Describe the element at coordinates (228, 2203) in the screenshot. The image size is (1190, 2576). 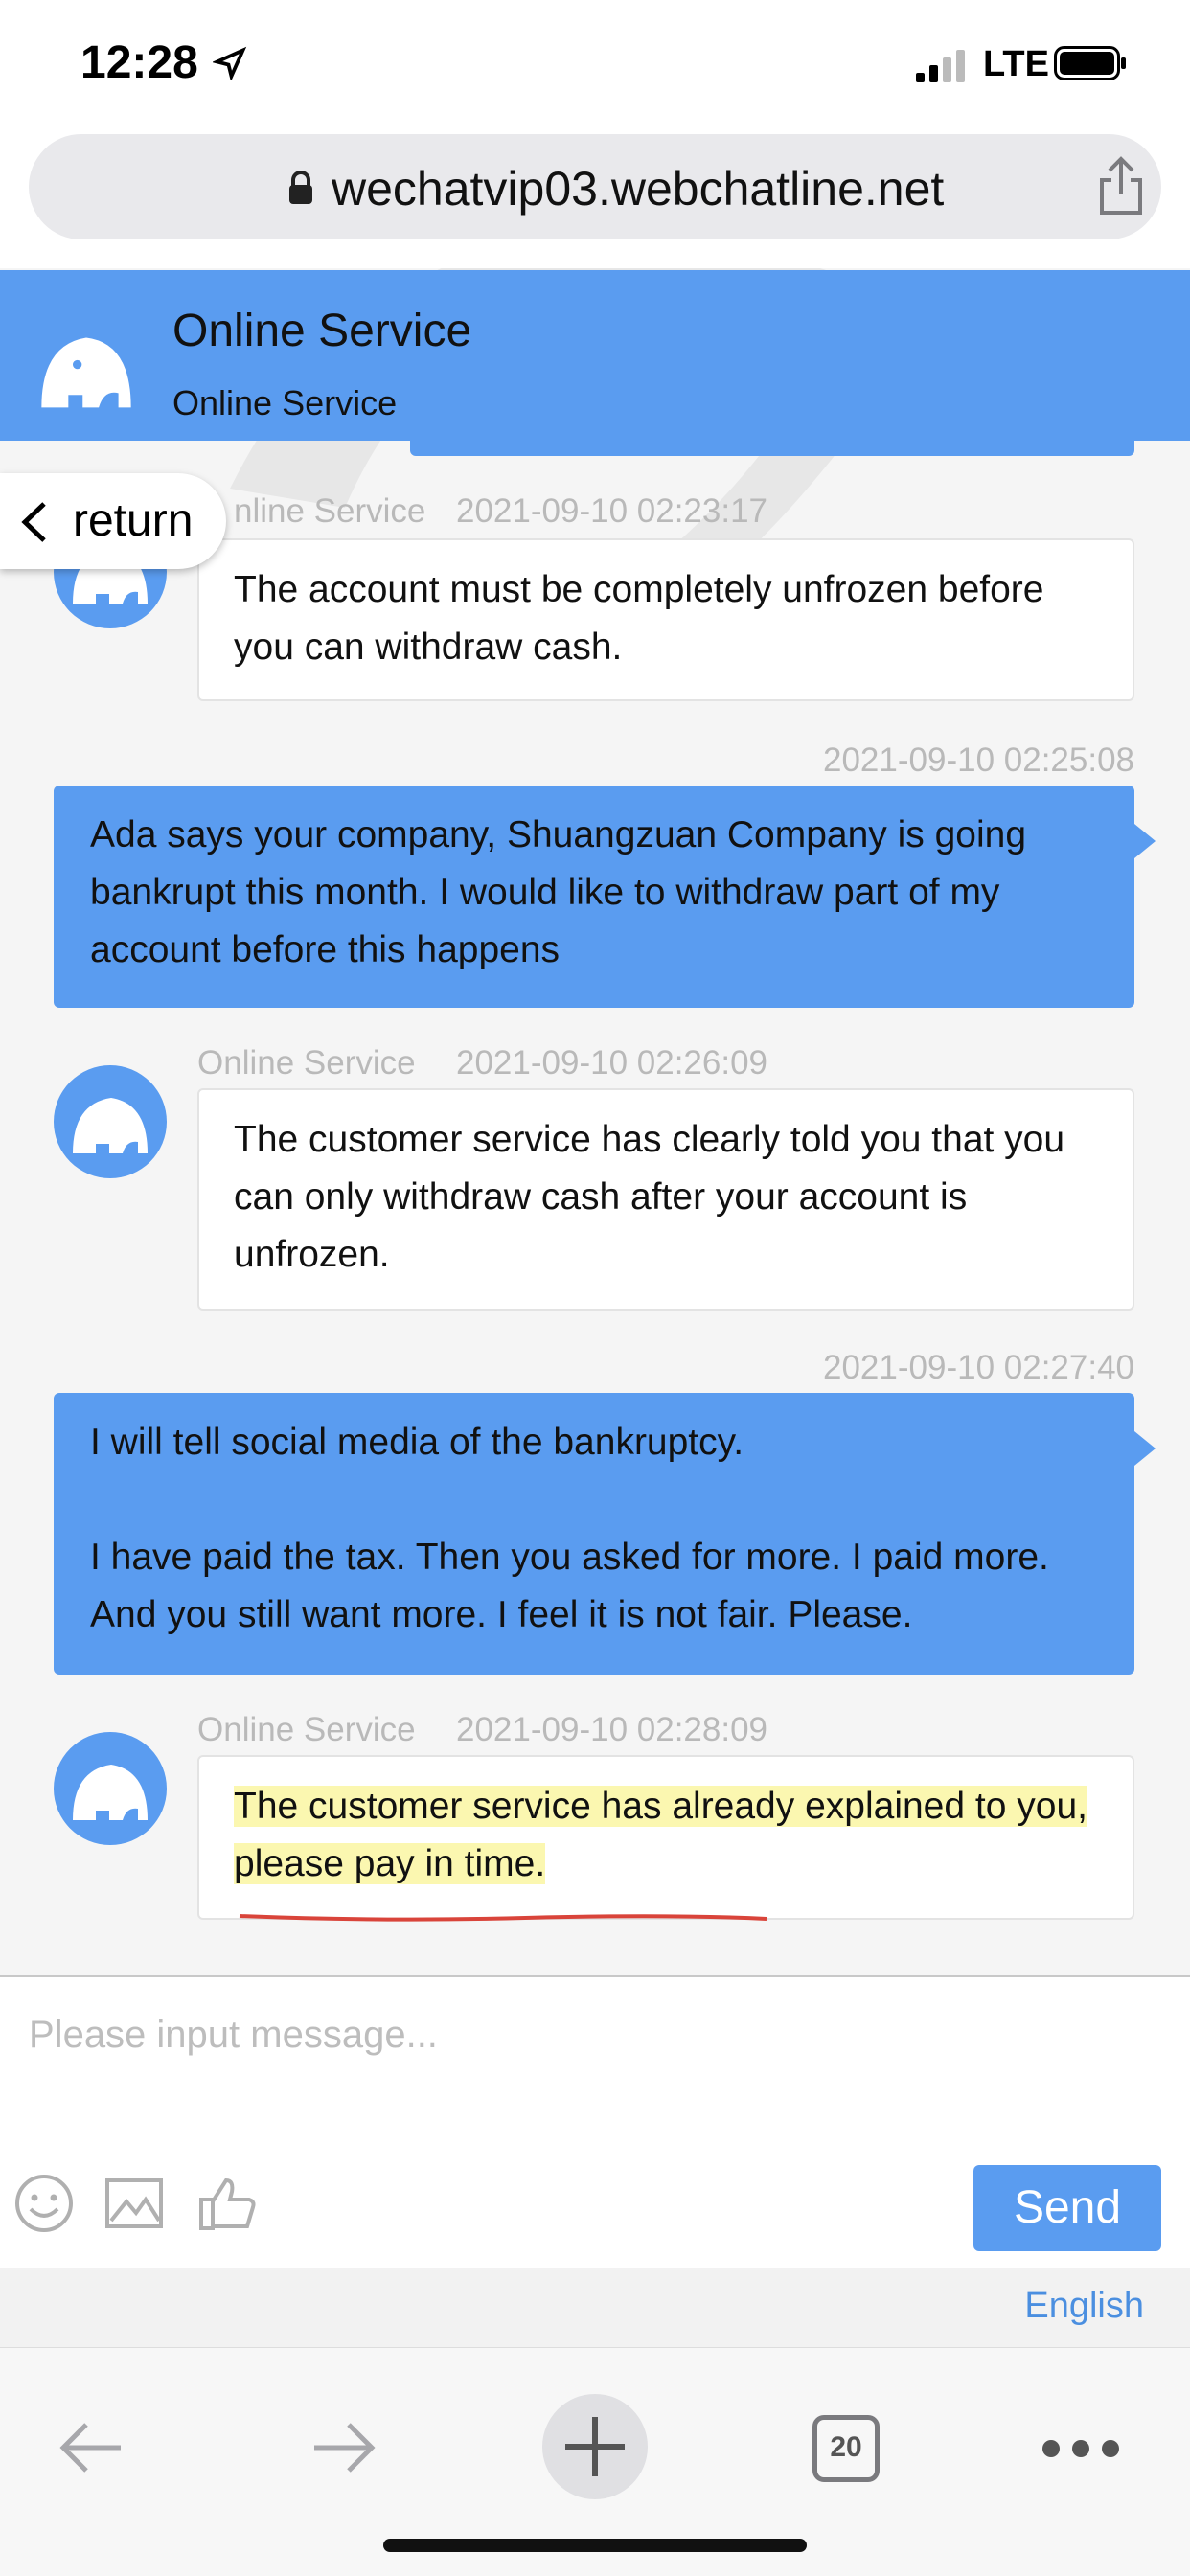
I see `thumbs-up-icon` at that location.